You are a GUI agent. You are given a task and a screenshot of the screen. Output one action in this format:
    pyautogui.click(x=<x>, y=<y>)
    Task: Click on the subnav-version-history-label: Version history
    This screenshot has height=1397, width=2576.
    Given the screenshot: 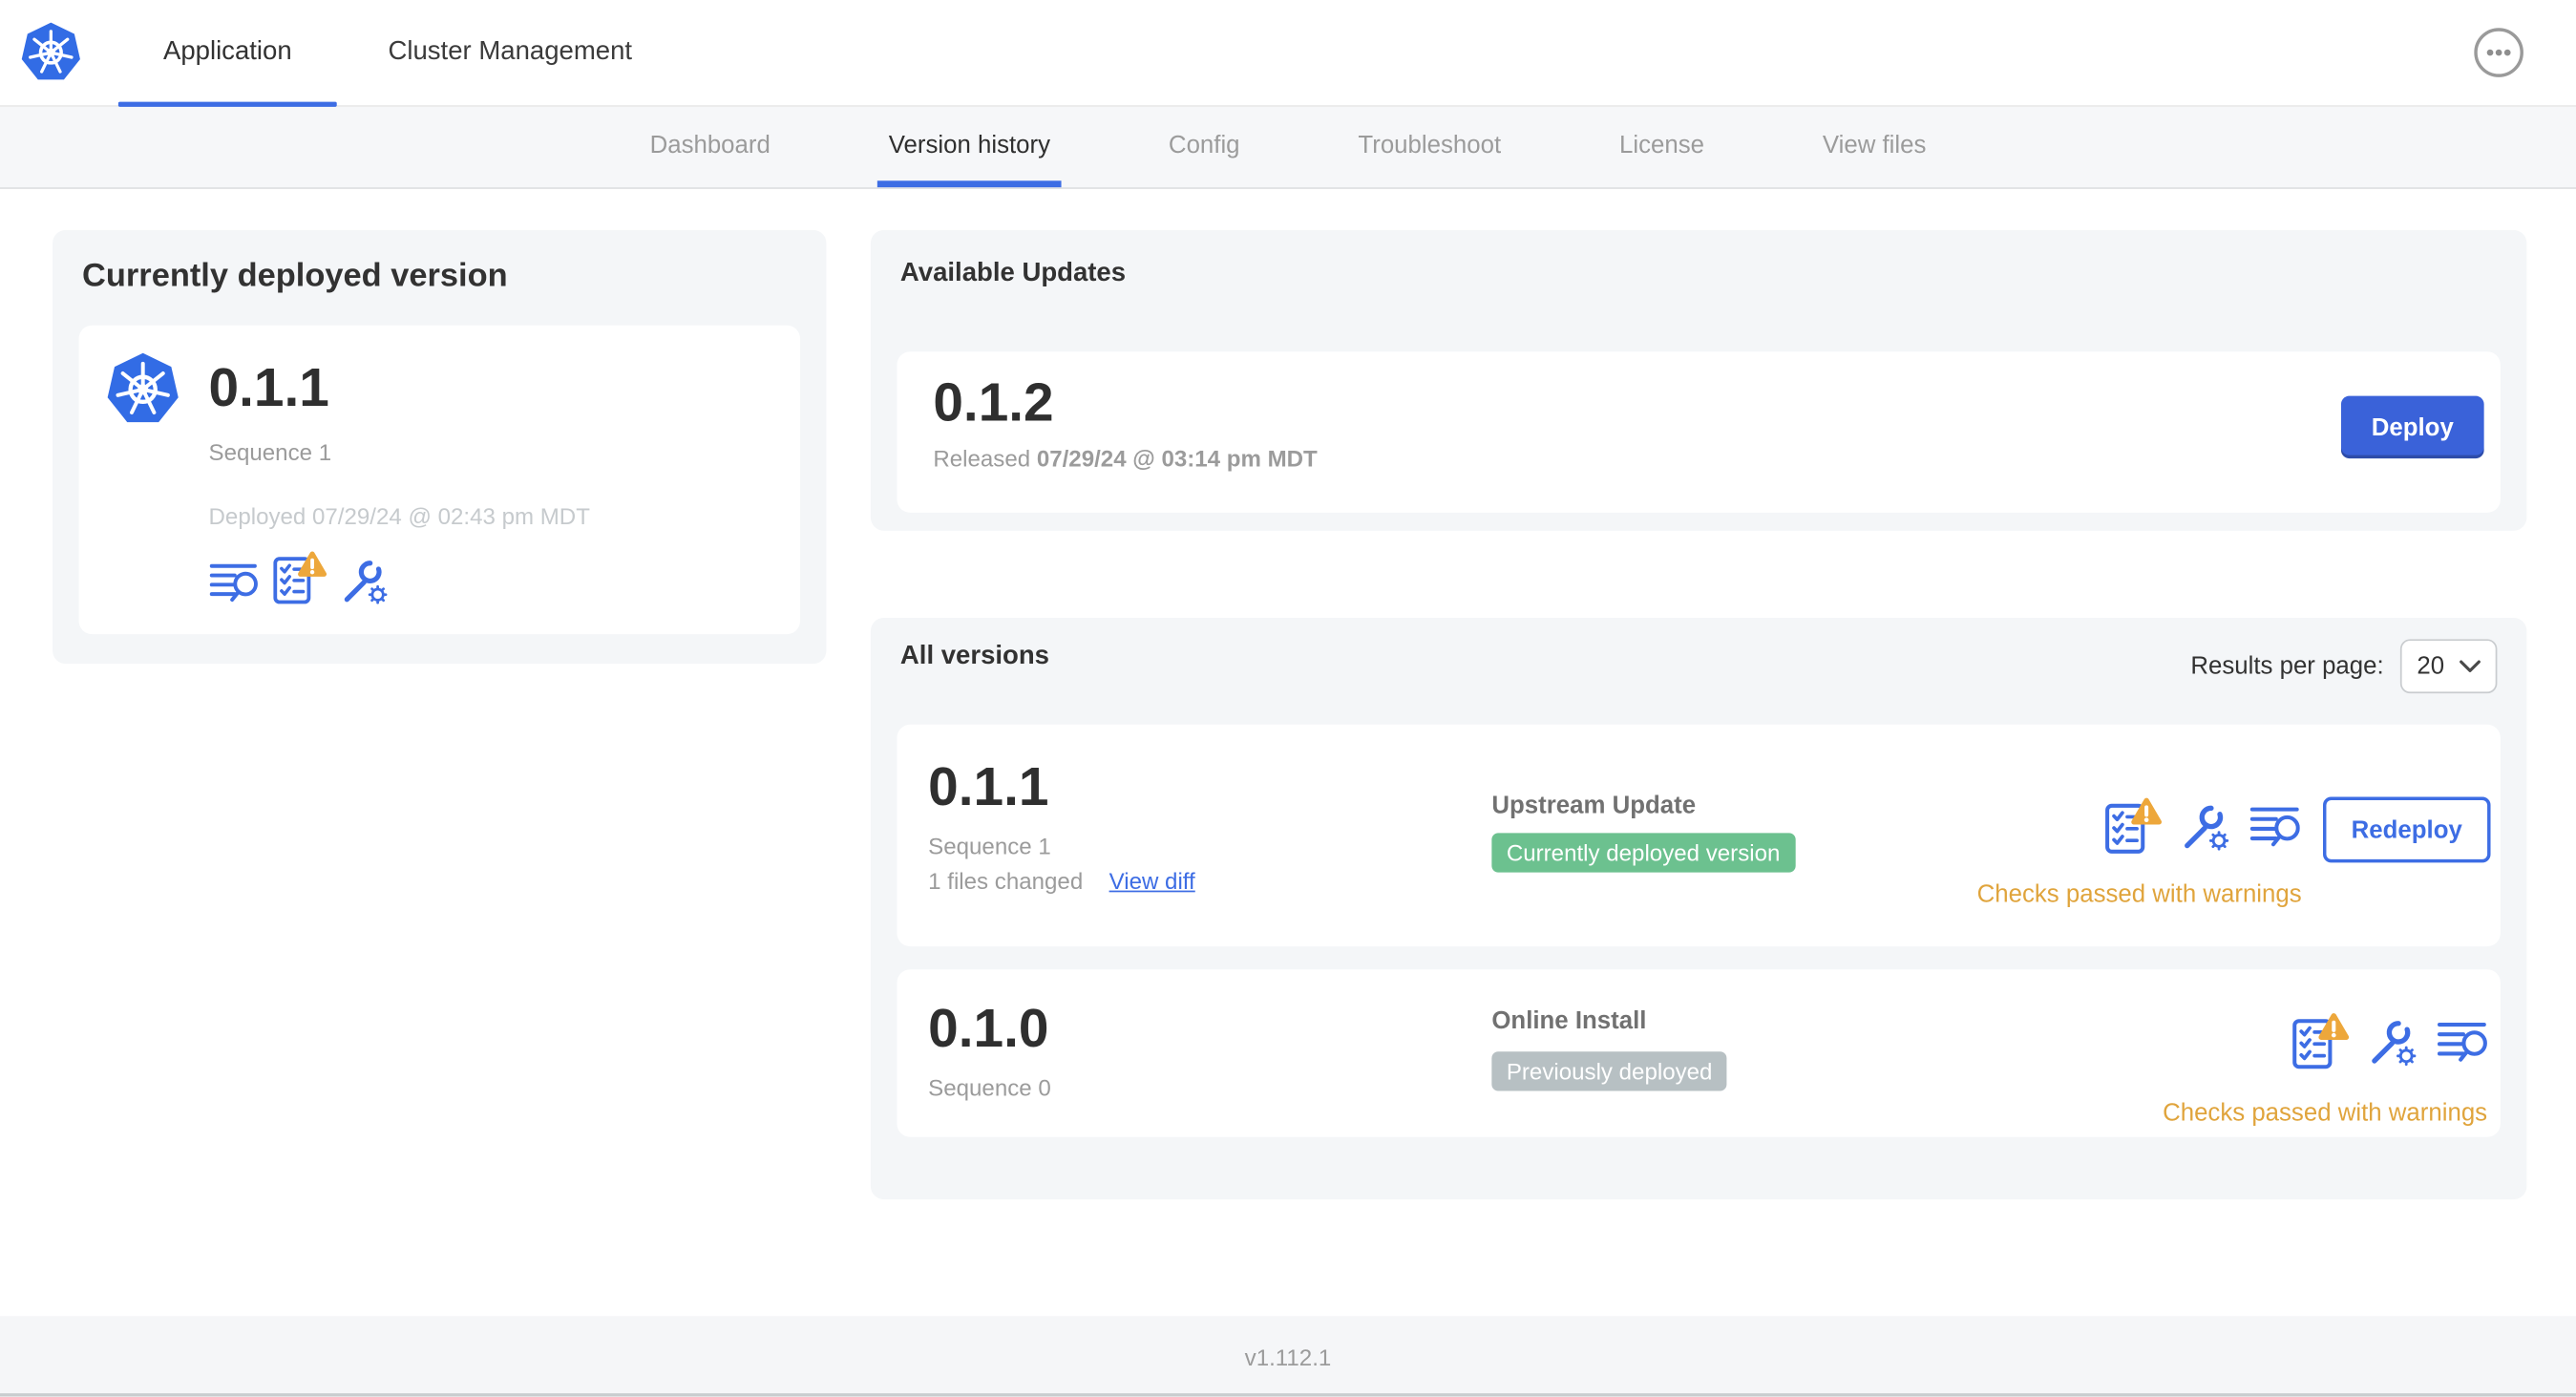 What is the action you would take?
    pyautogui.click(x=969, y=145)
    